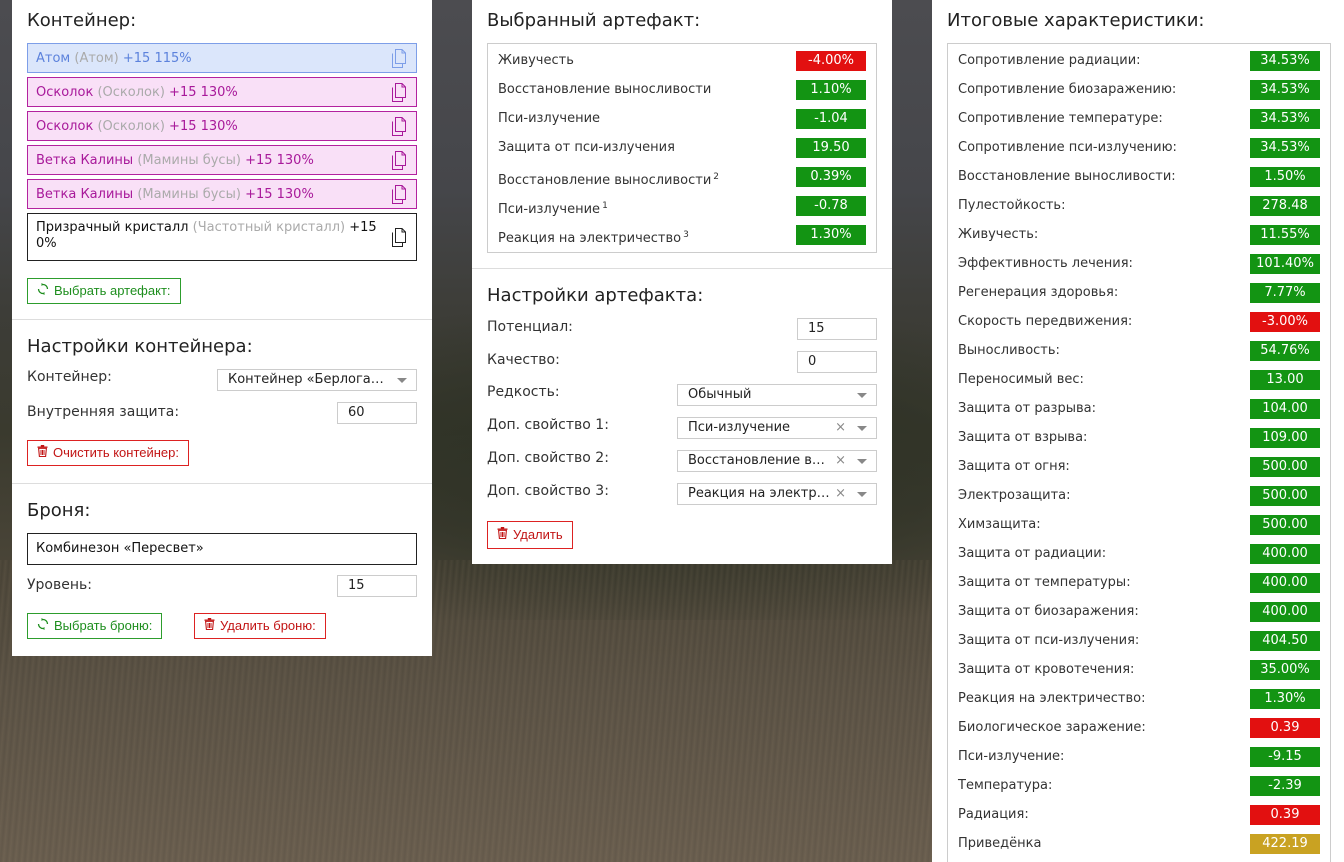 The width and height of the screenshot is (1344, 862). What do you see at coordinates (1045, 264) in the screenshot?
I see `stat-name: Эффективность лечения:` at bounding box center [1045, 264].